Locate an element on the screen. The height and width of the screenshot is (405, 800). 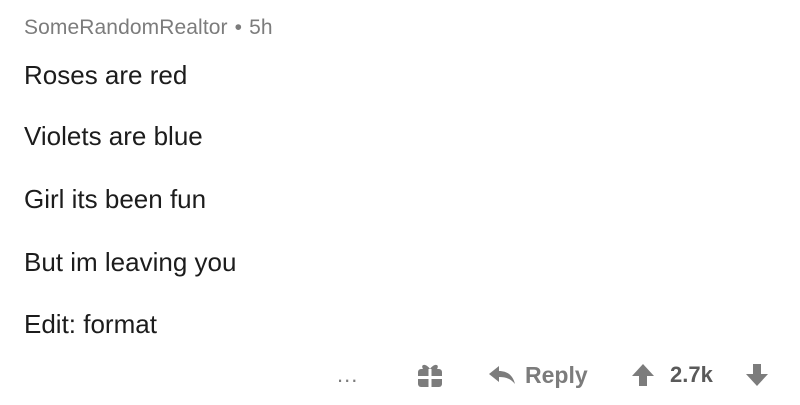
reply-button: Reply is located at coordinates (537, 375).